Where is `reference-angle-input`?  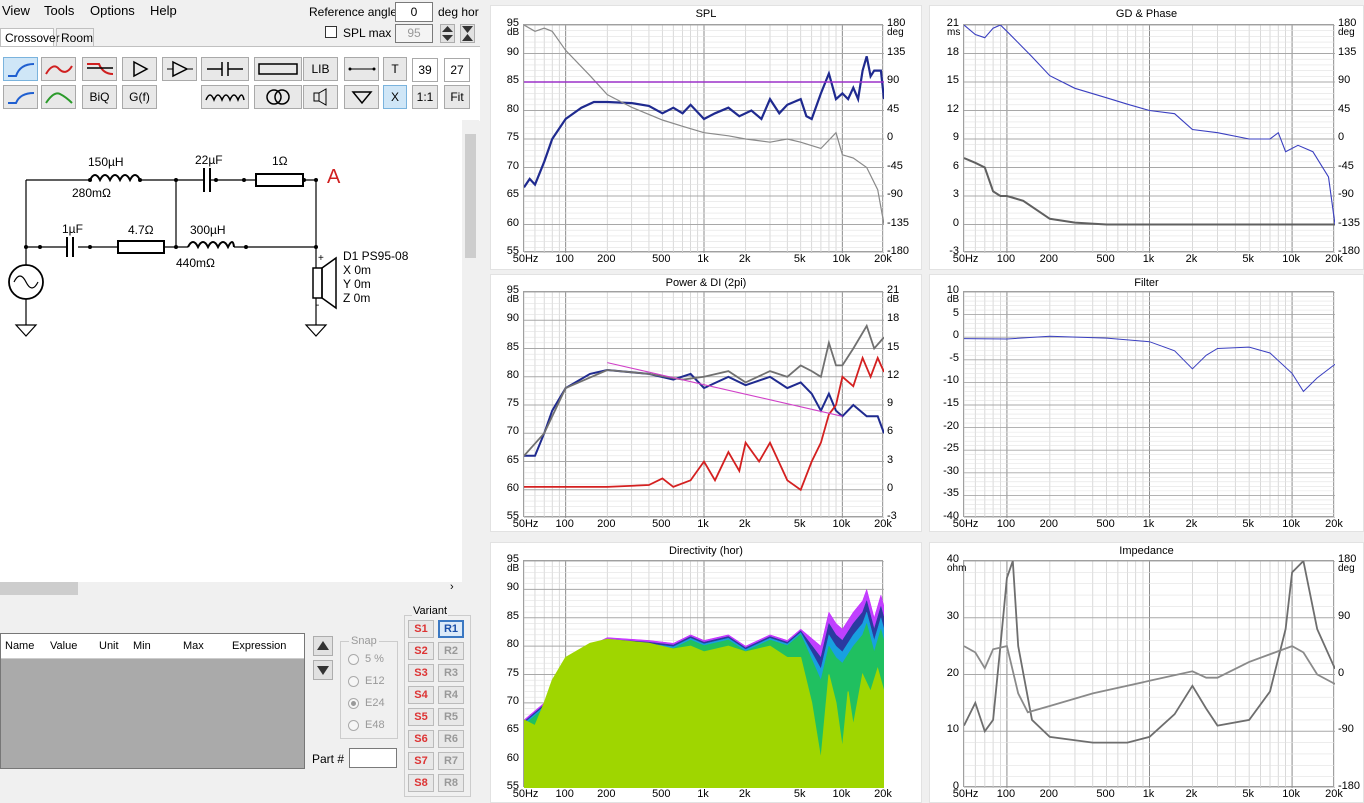 reference-angle-input is located at coordinates (414, 12).